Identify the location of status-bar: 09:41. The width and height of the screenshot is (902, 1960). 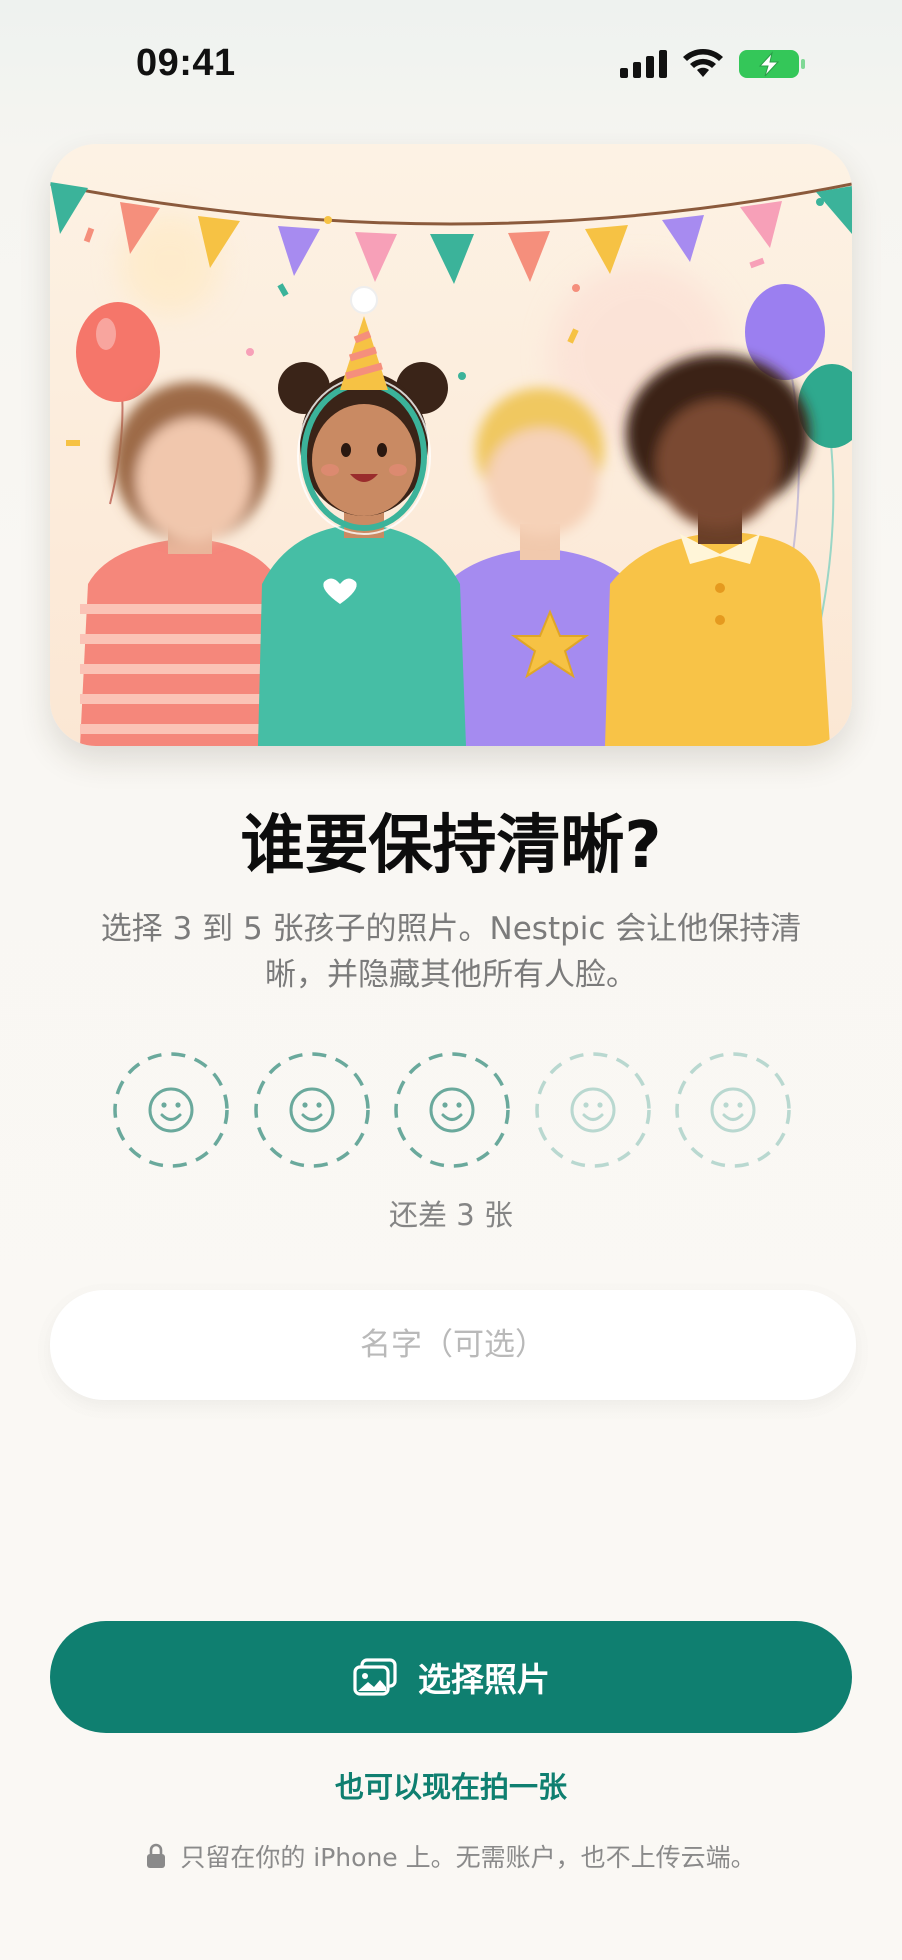
(451, 65).